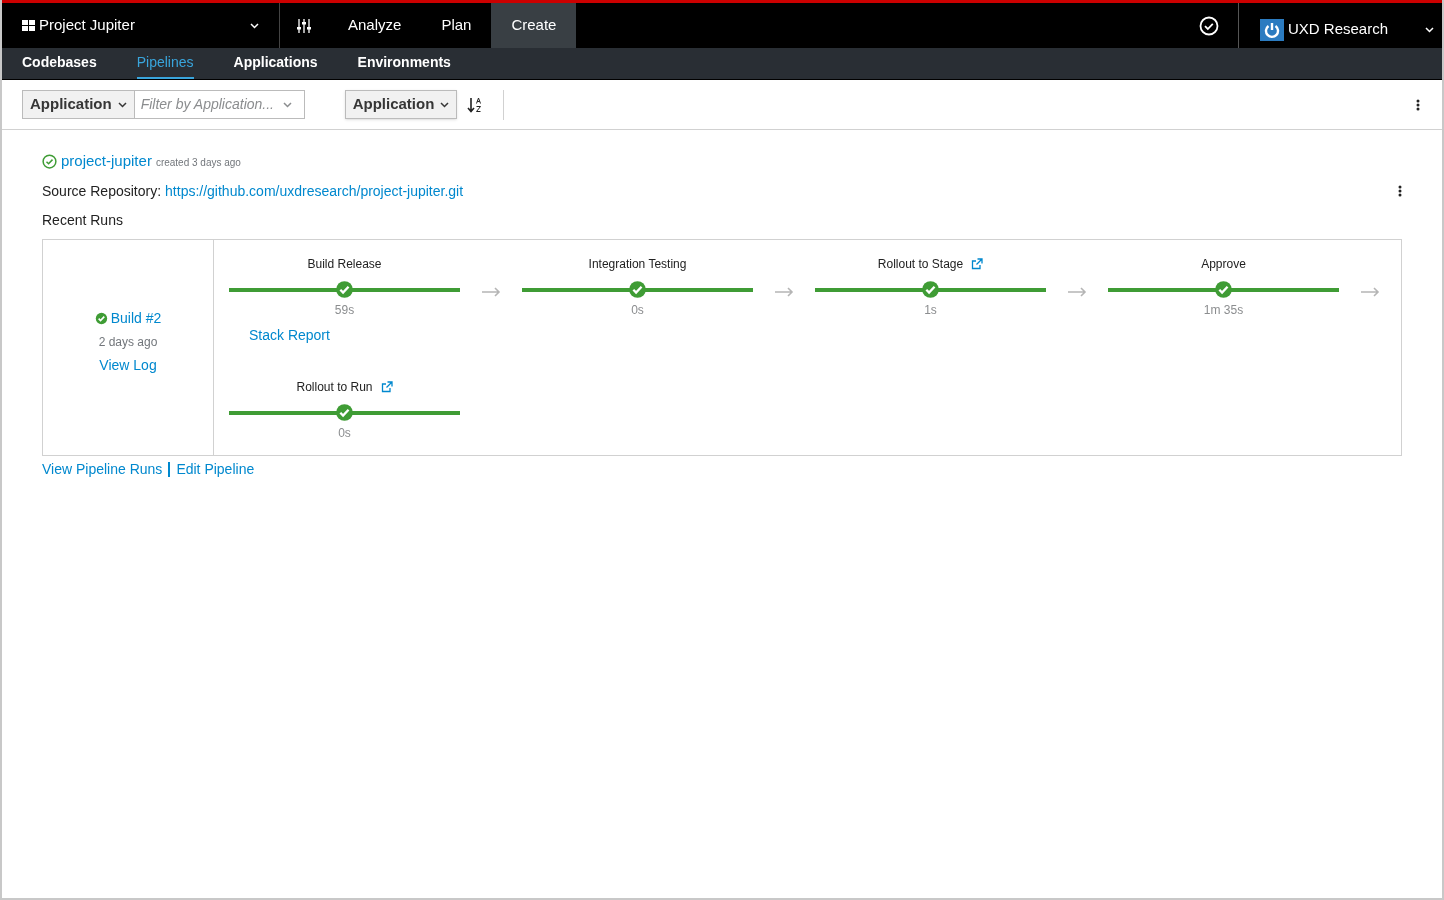 Image resolution: width=1444 pixels, height=900 pixels. What do you see at coordinates (102, 469) in the screenshot?
I see `footer-link: View Pipeline Runs` at bounding box center [102, 469].